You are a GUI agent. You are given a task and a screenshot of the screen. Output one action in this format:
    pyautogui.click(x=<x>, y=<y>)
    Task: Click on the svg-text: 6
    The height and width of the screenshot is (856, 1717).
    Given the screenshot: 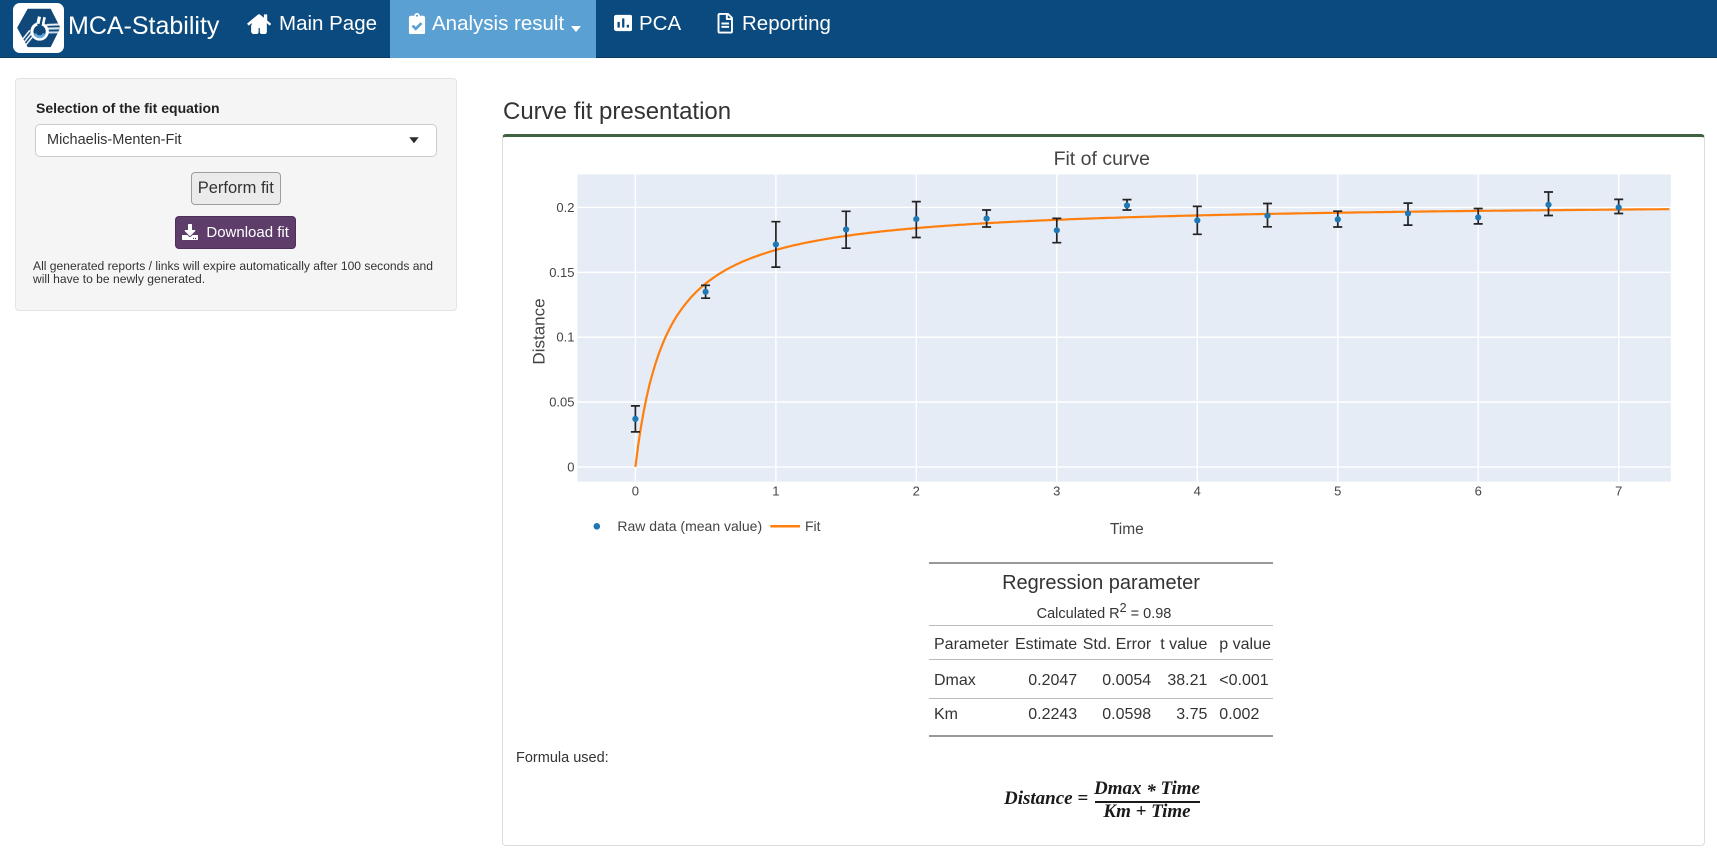 What is the action you would take?
    pyautogui.click(x=1478, y=491)
    